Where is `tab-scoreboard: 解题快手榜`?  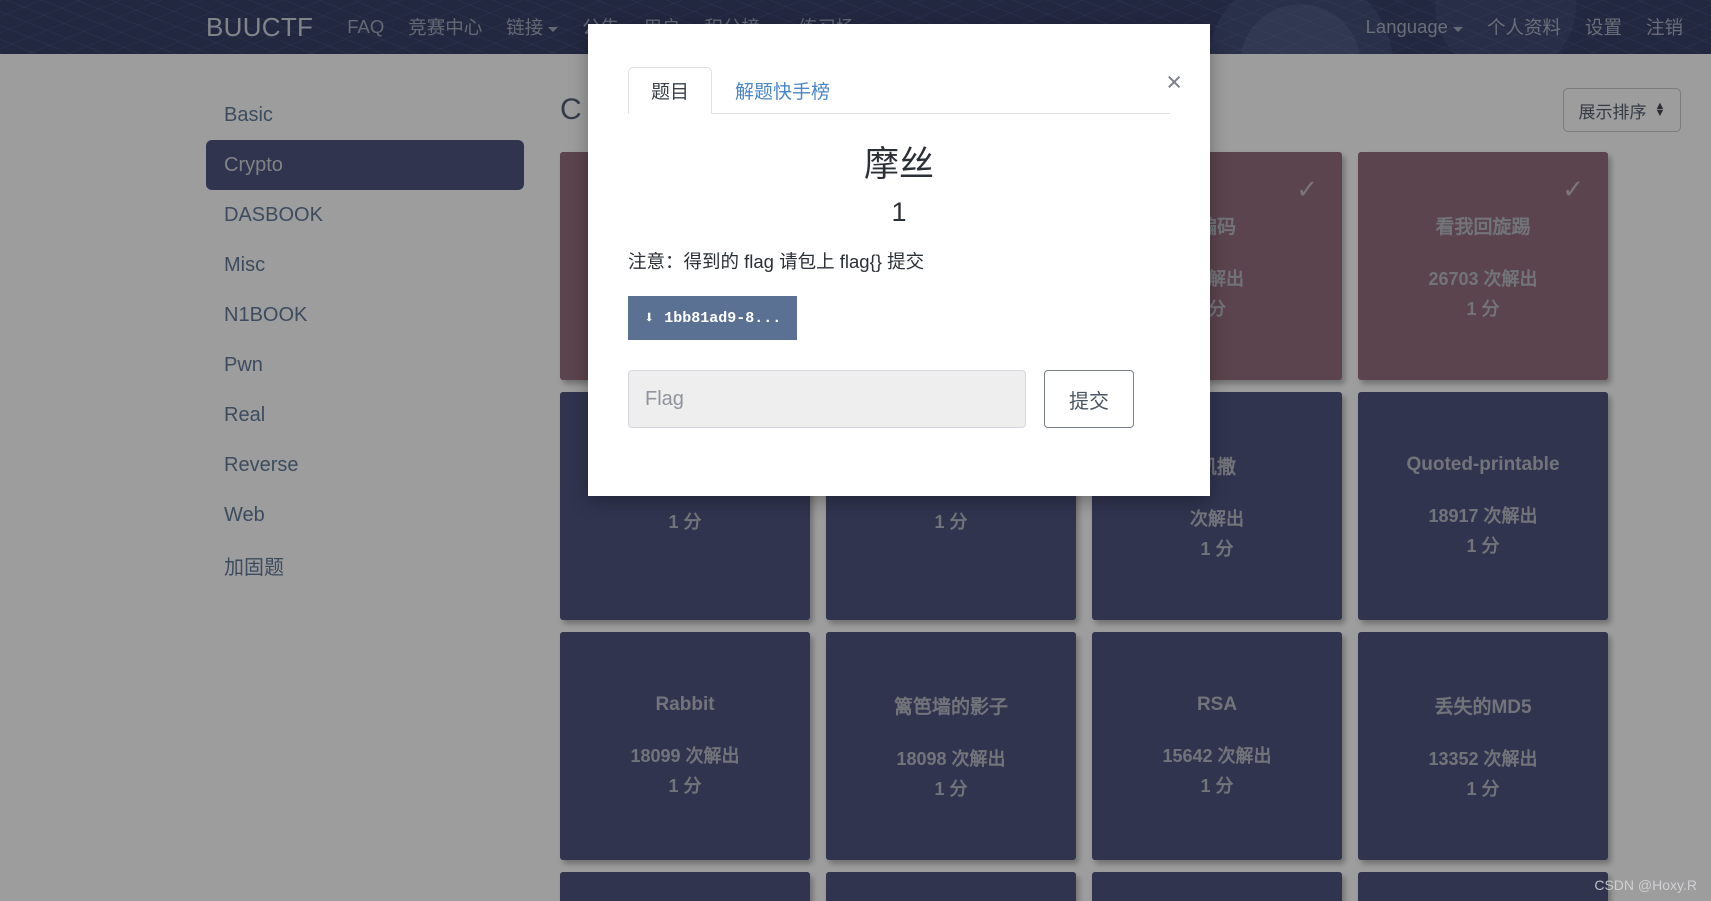
tab-scoreboard: 解题快手榜 is located at coordinates (782, 90).